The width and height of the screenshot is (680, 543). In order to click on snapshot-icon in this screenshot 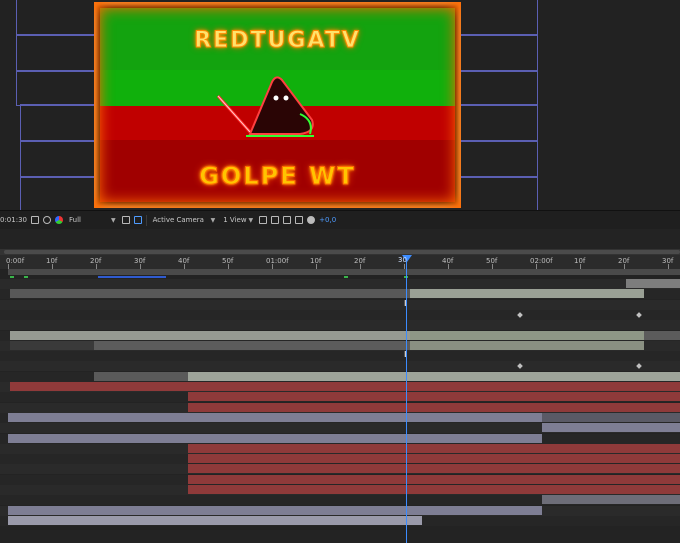, I will do `click(35, 220)`.